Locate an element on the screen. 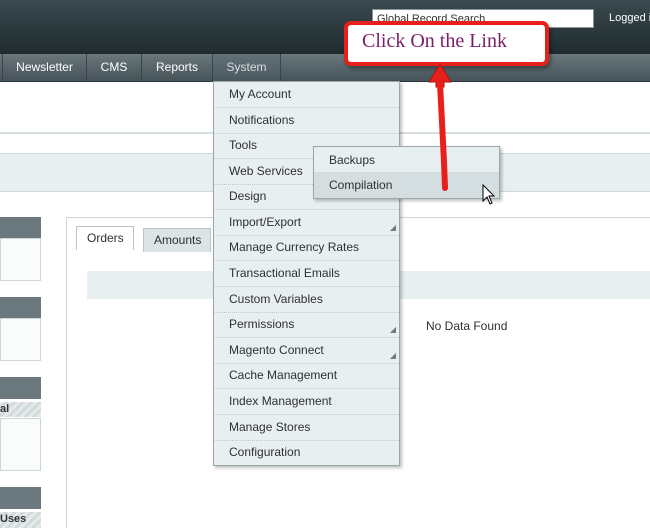 This screenshot has width=650, height=528. menu-item-manage-stores: Manage Stores is located at coordinates (306, 428).